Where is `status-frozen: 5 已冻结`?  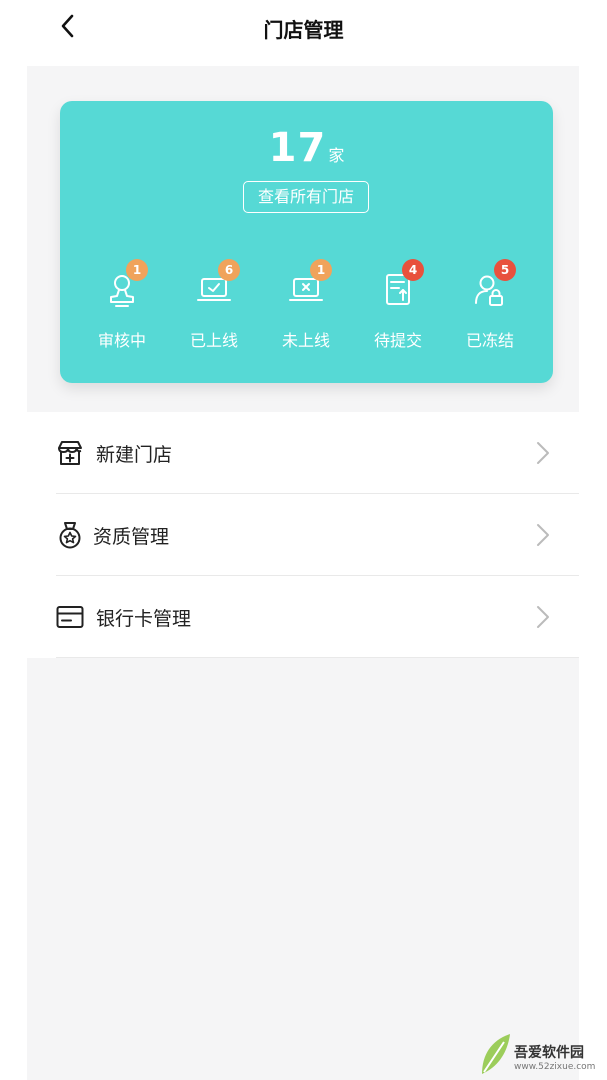
status-frozen: 5 已冻结 is located at coordinates (490, 305).